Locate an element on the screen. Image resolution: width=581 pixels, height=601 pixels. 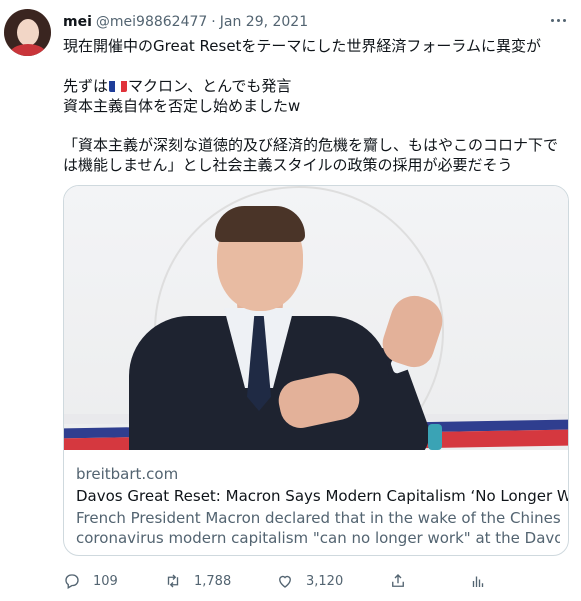
analytics-icon is located at coordinates (478, 581).